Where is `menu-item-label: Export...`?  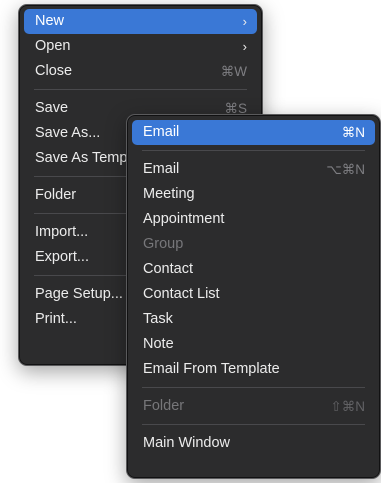
menu-item-label: Export... is located at coordinates (62, 257).